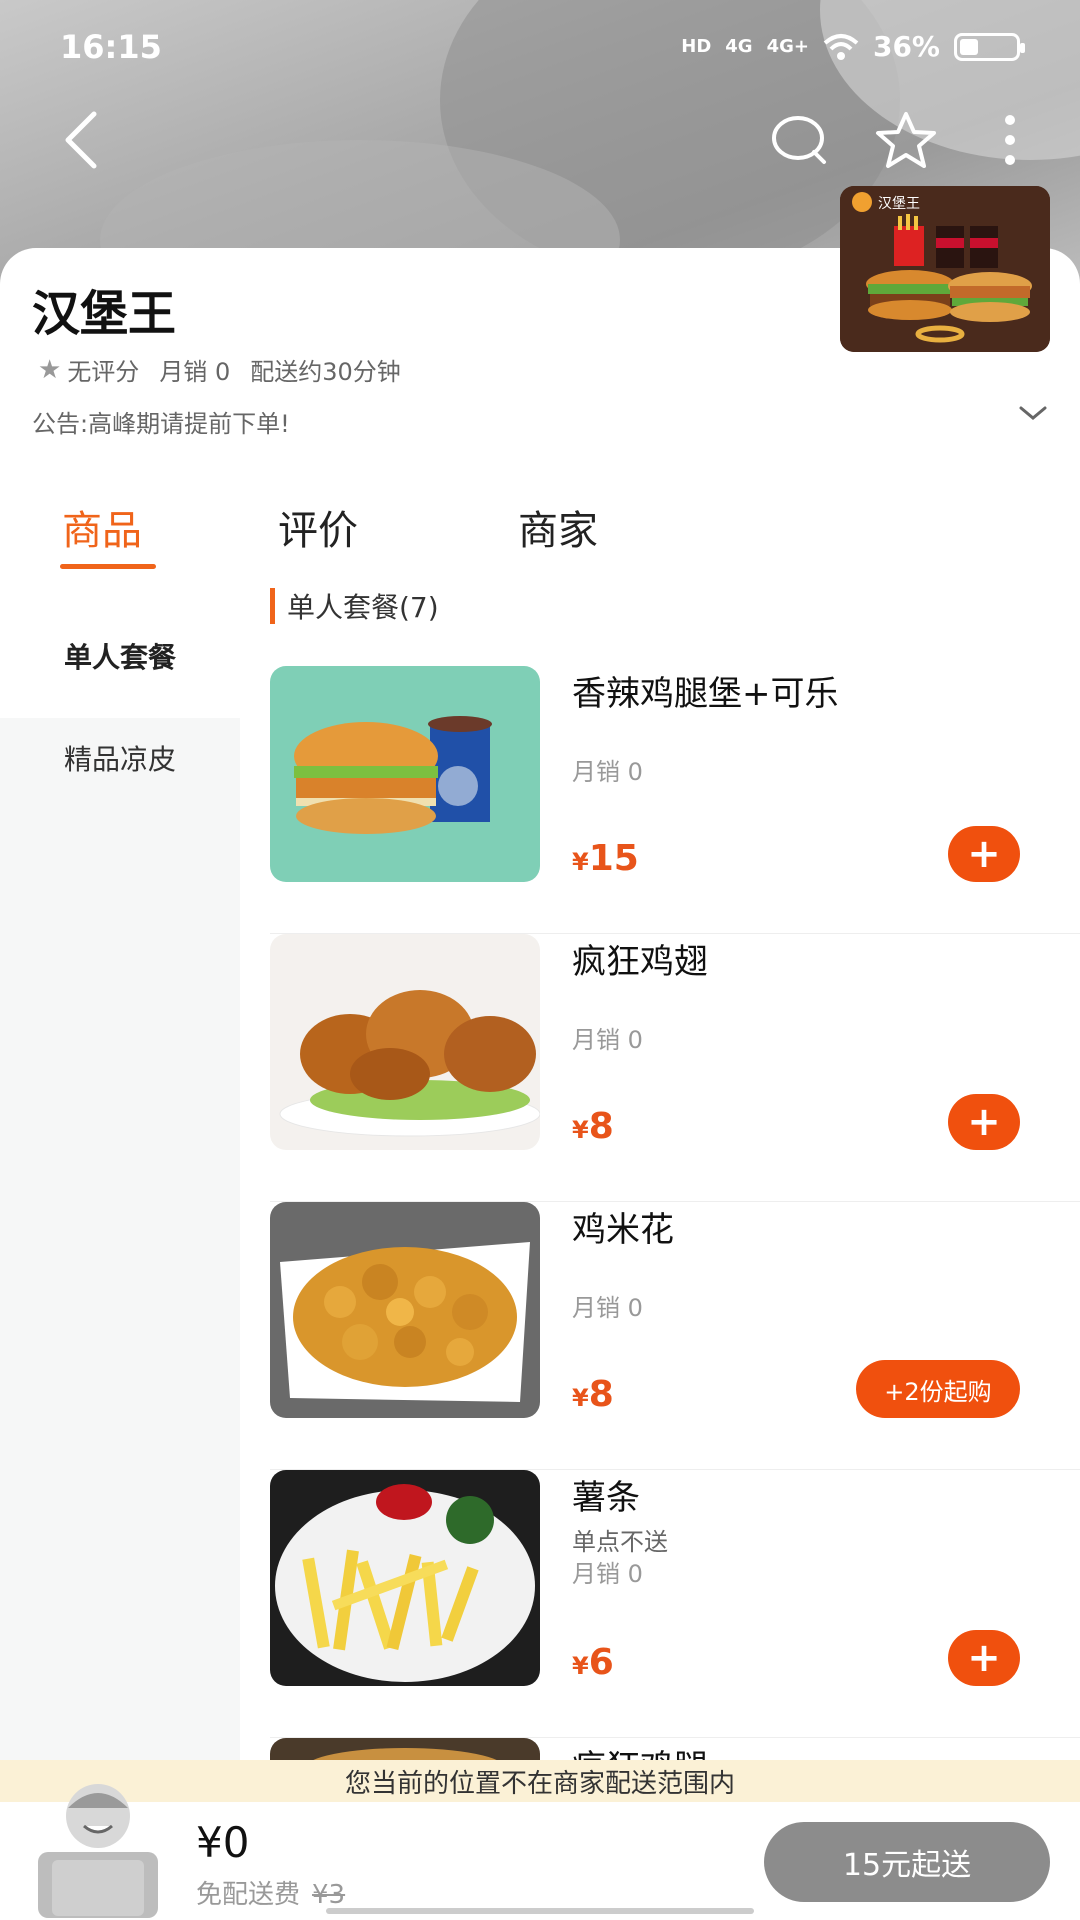 This screenshot has width=1080, height=1920. I want to click on cart-total: ¥0, so click(223, 1842).